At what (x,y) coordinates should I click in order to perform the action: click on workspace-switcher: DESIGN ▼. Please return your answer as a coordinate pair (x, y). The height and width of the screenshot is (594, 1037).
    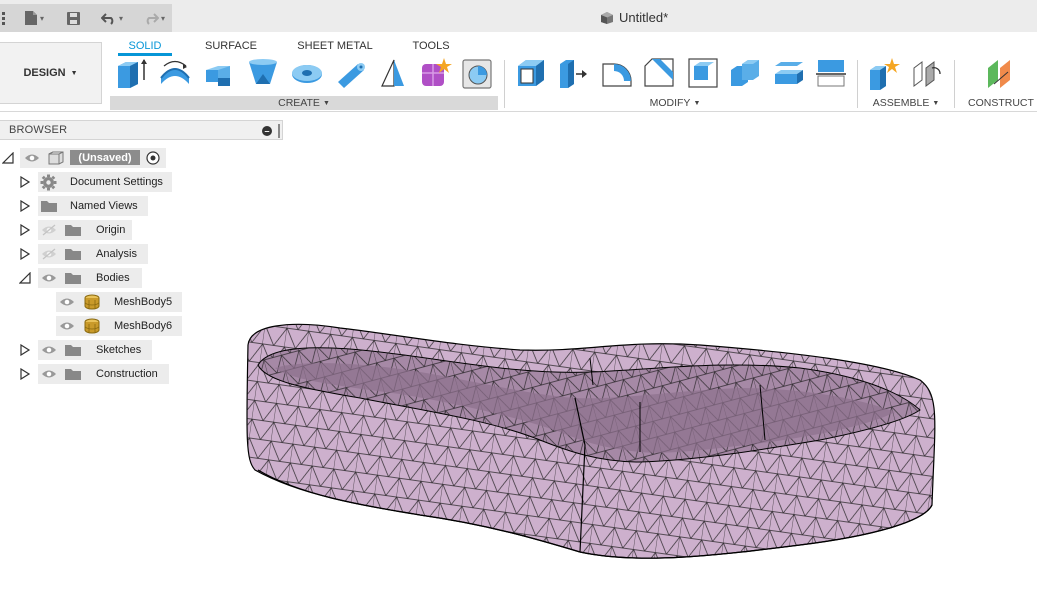
    Looking at the image, I should click on (51, 73).